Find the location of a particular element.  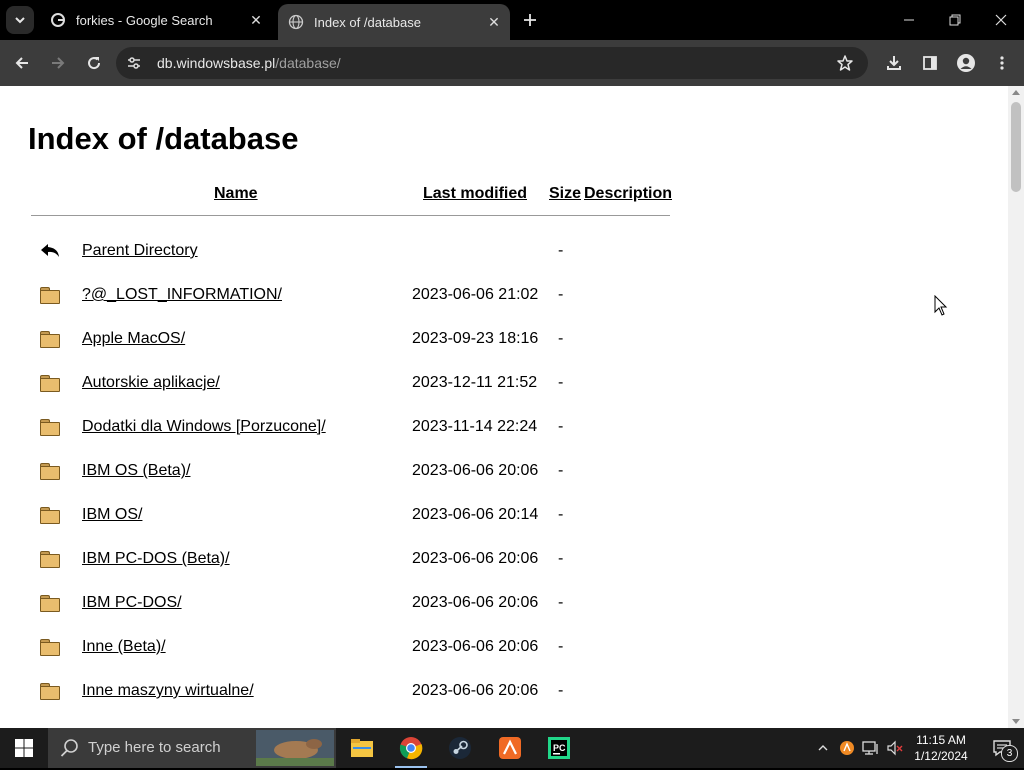

entry-link: IBM OS/ is located at coordinates (112, 515).